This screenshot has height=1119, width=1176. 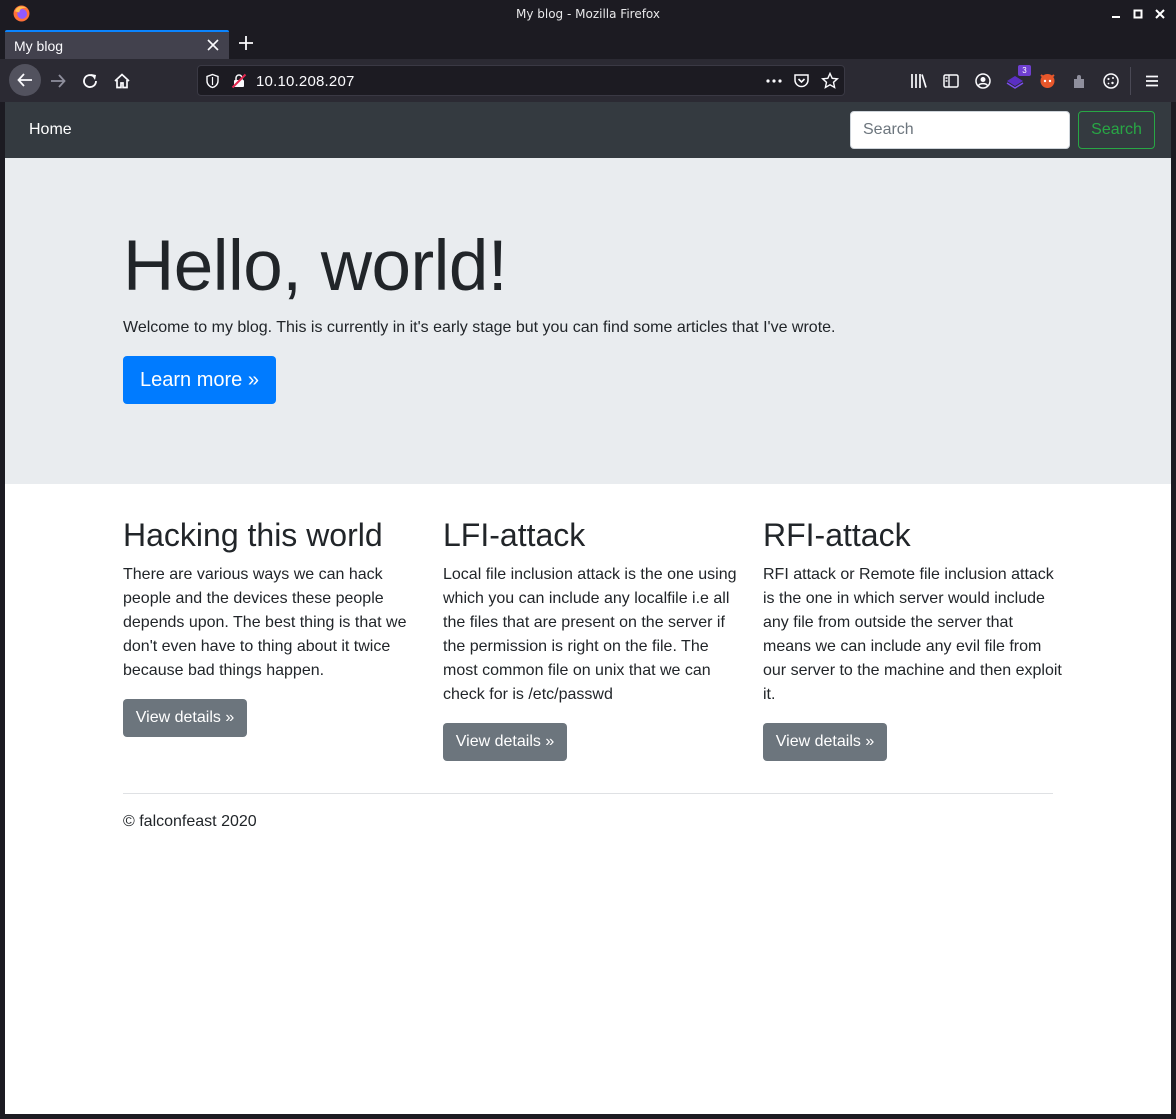 I want to click on more-dots-icon, so click(x=774, y=81).